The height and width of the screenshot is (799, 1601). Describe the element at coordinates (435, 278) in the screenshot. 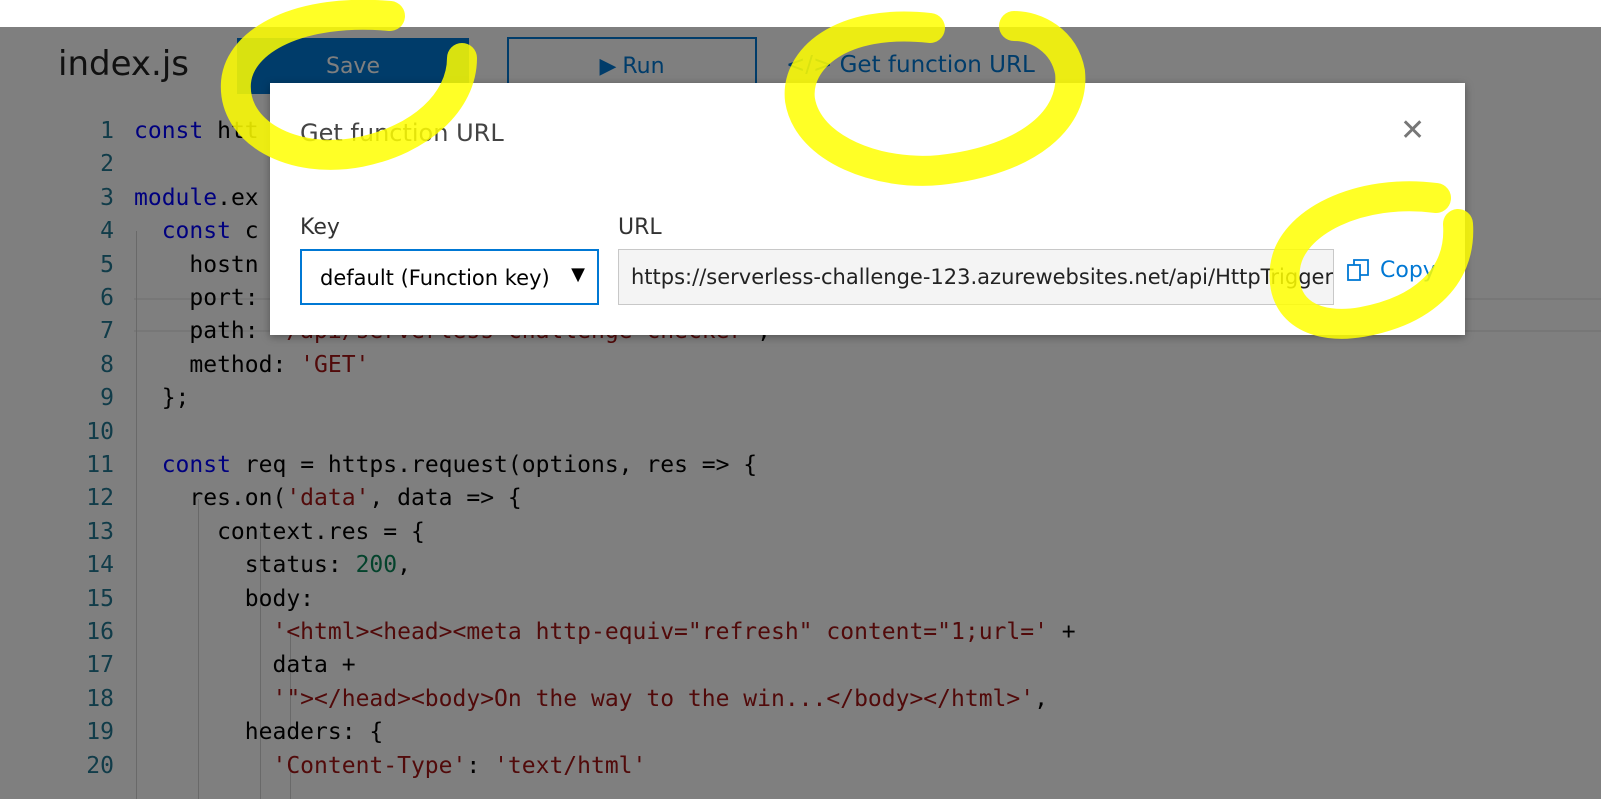

I see `key-select-value: default (Function key)` at that location.